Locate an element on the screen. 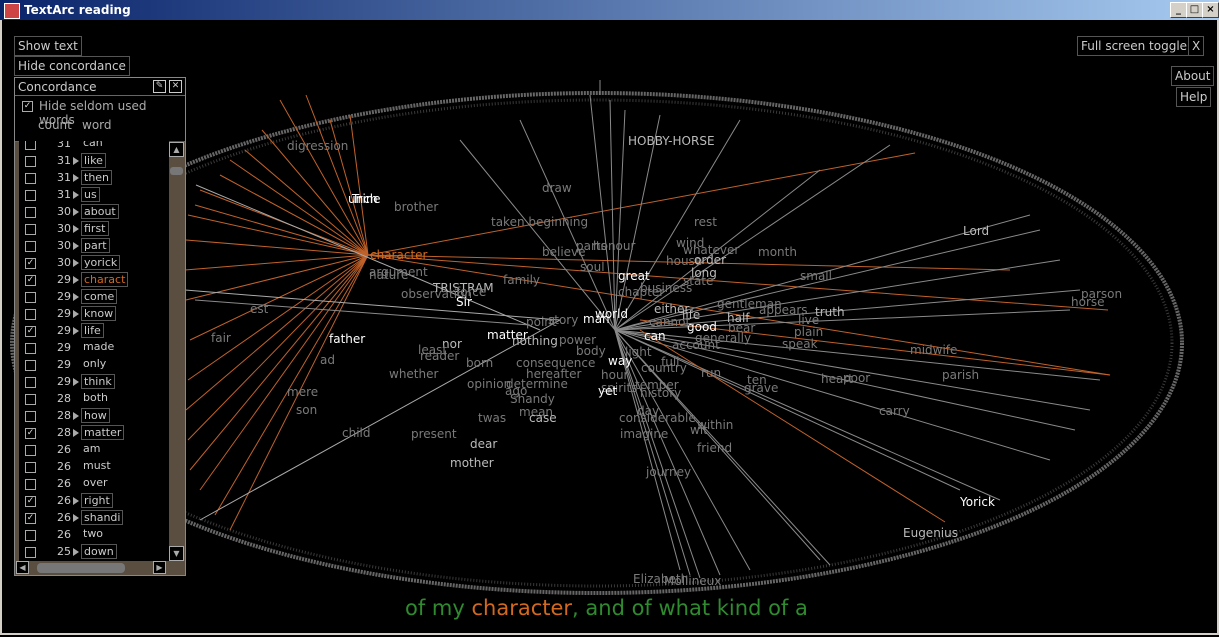 This screenshot has height=637, width=1219. vertical-scrollbar: ▲ ▼ is located at coordinates (176, 351).